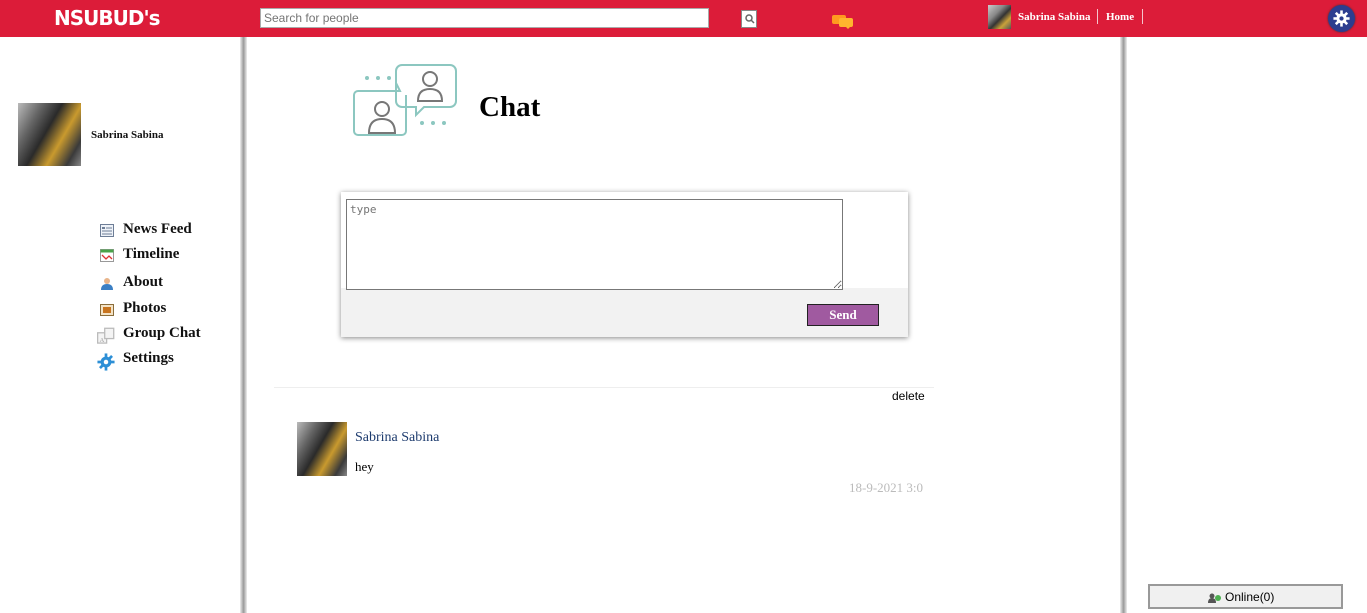  I want to click on newsfeed-icon, so click(107, 230).